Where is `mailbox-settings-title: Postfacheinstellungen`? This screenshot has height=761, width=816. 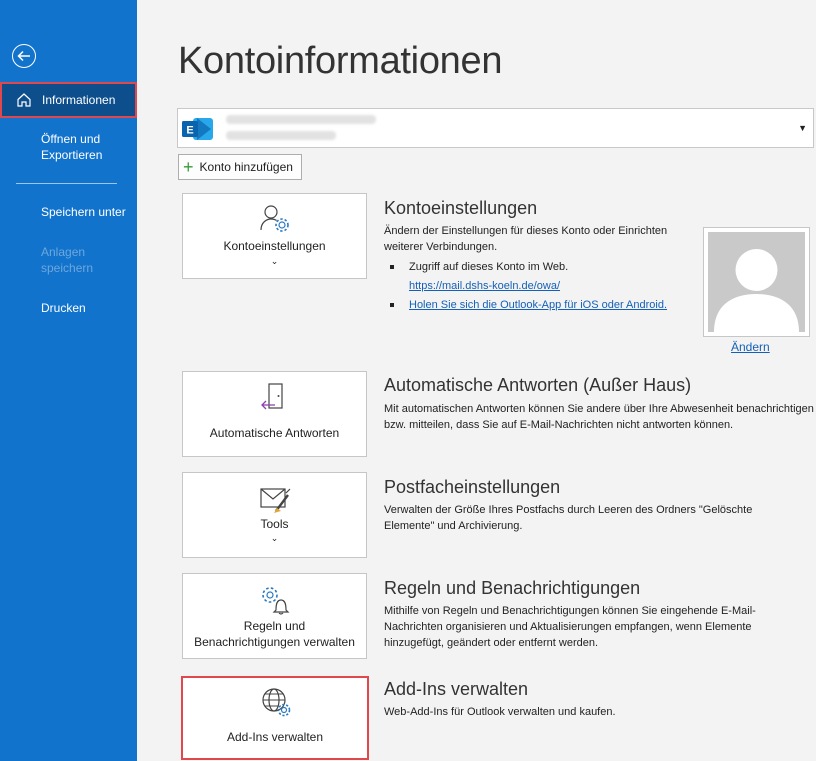 mailbox-settings-title: Postfacheinstellungen is located at coordinates (472, 487).